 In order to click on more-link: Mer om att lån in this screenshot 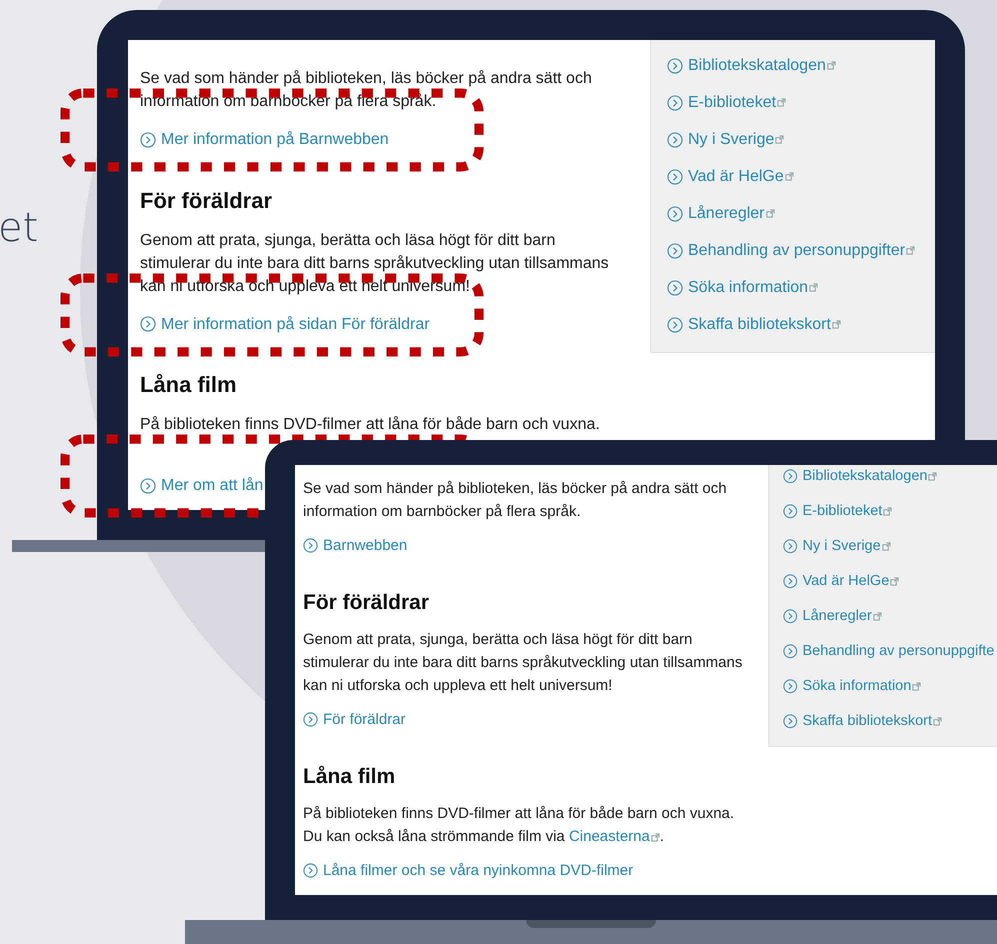, I will do `click(202, 485)`.